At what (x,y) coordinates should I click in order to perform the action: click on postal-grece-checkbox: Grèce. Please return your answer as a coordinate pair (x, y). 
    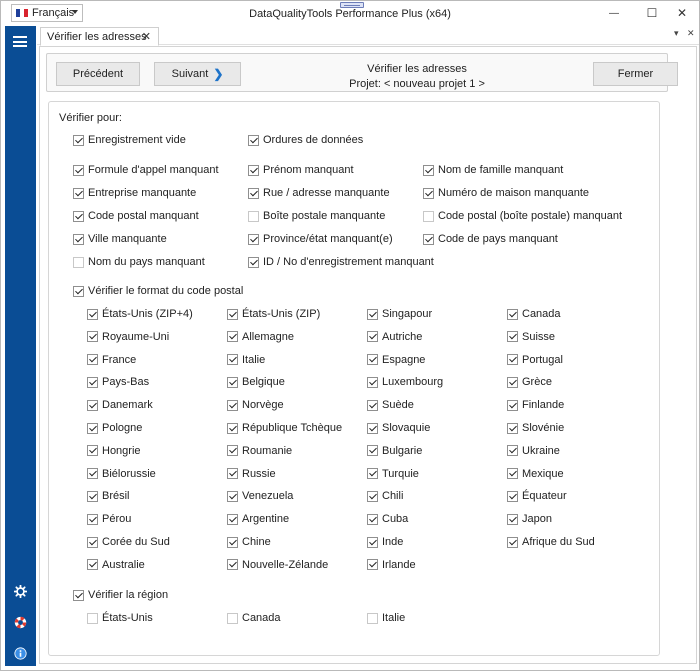
    Looking at the image, I should click on (529, 382).